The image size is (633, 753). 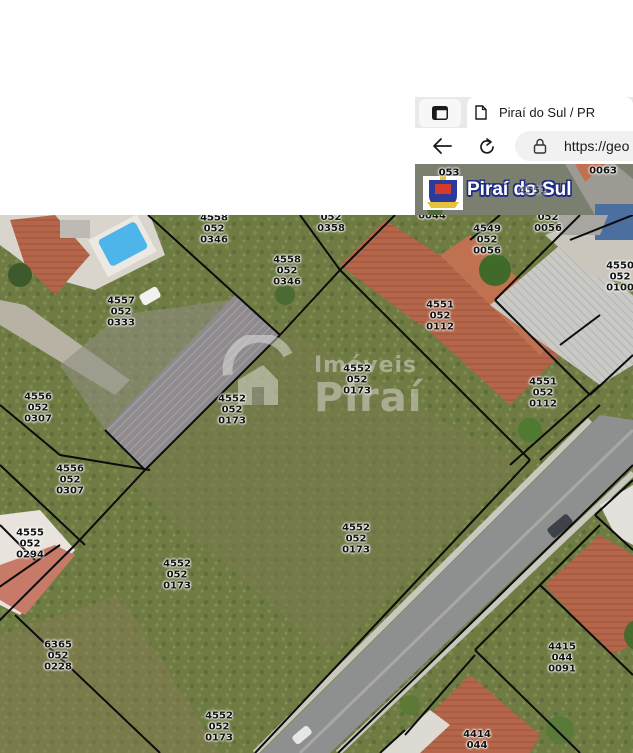 I want to click on parcel-label-p20: 4552 052 0173, so click(x=219, y=727).